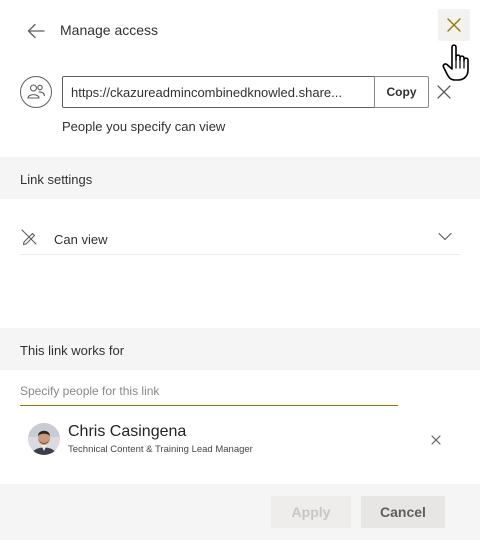 The image size is (480, 540). What do you see at coordinates (401, 92) in the screenshot?
I see `copy-button: Copy` at bounding box center [401, 92].